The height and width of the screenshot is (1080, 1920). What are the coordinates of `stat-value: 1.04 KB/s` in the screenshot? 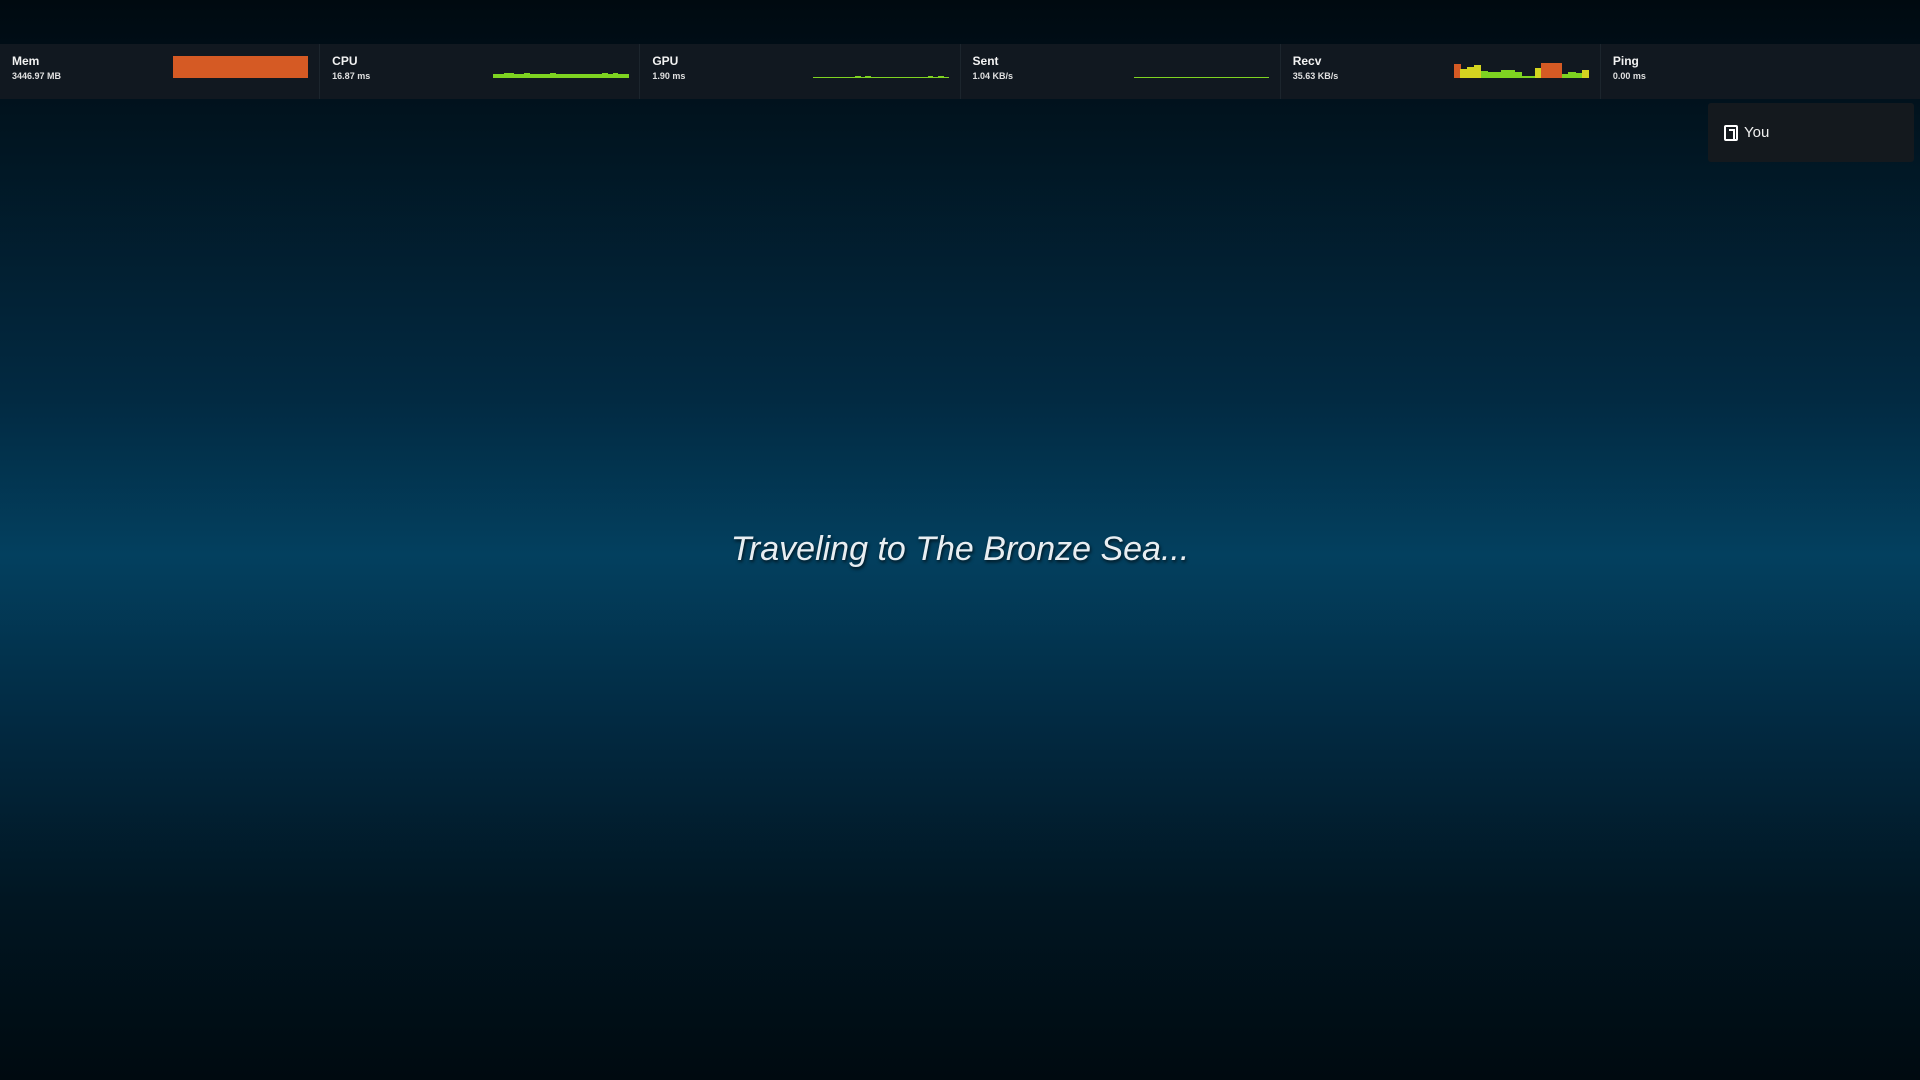 It's located at (993, 76).